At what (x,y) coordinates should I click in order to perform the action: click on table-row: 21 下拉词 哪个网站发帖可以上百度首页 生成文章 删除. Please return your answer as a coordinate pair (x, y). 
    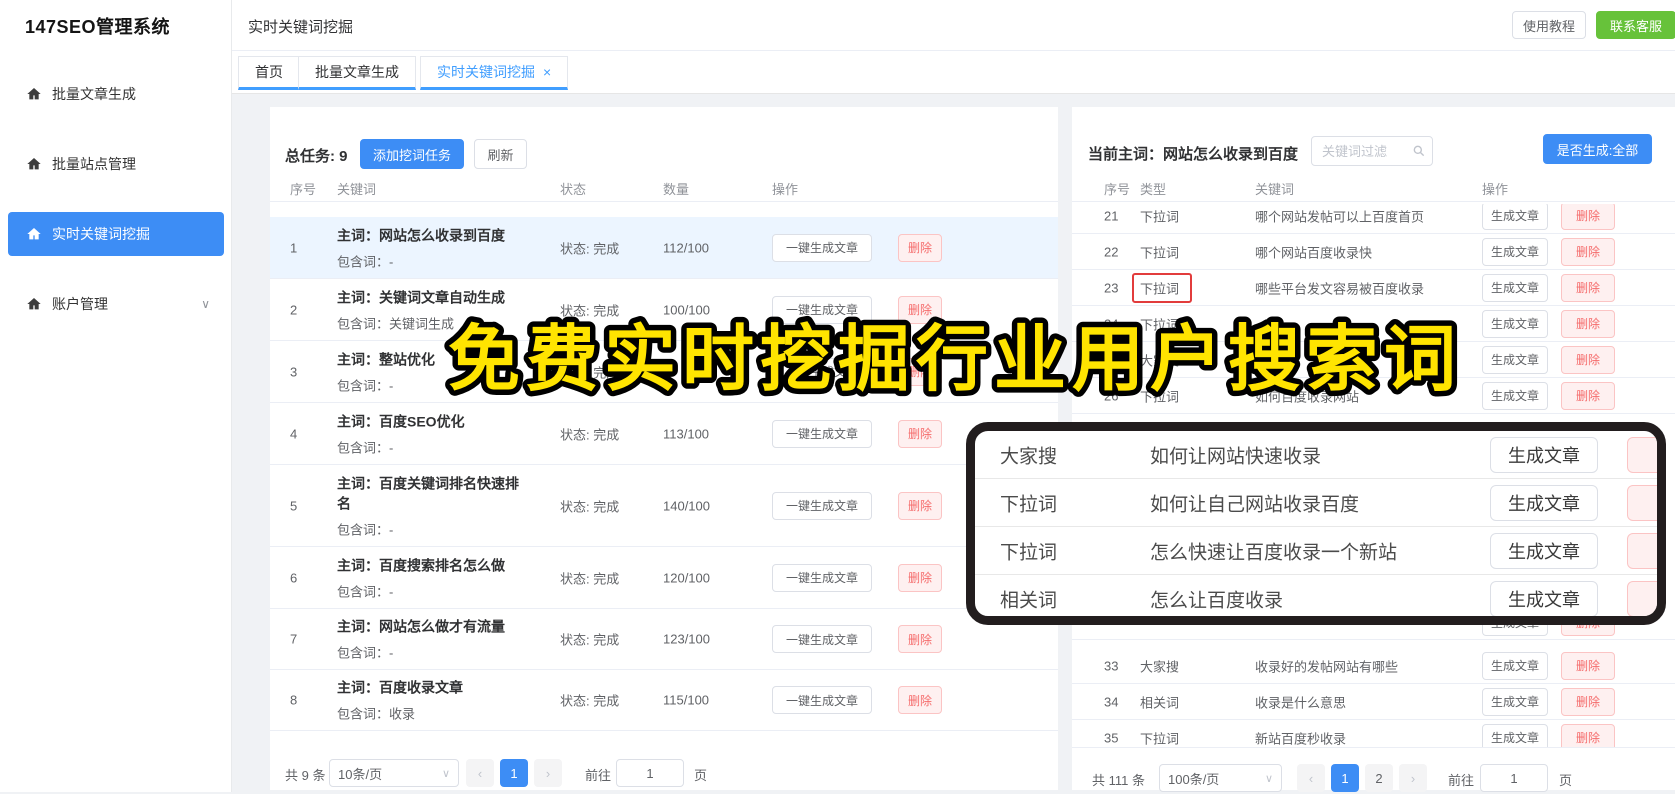
    Looking at the image, I should click on (1373, 219).